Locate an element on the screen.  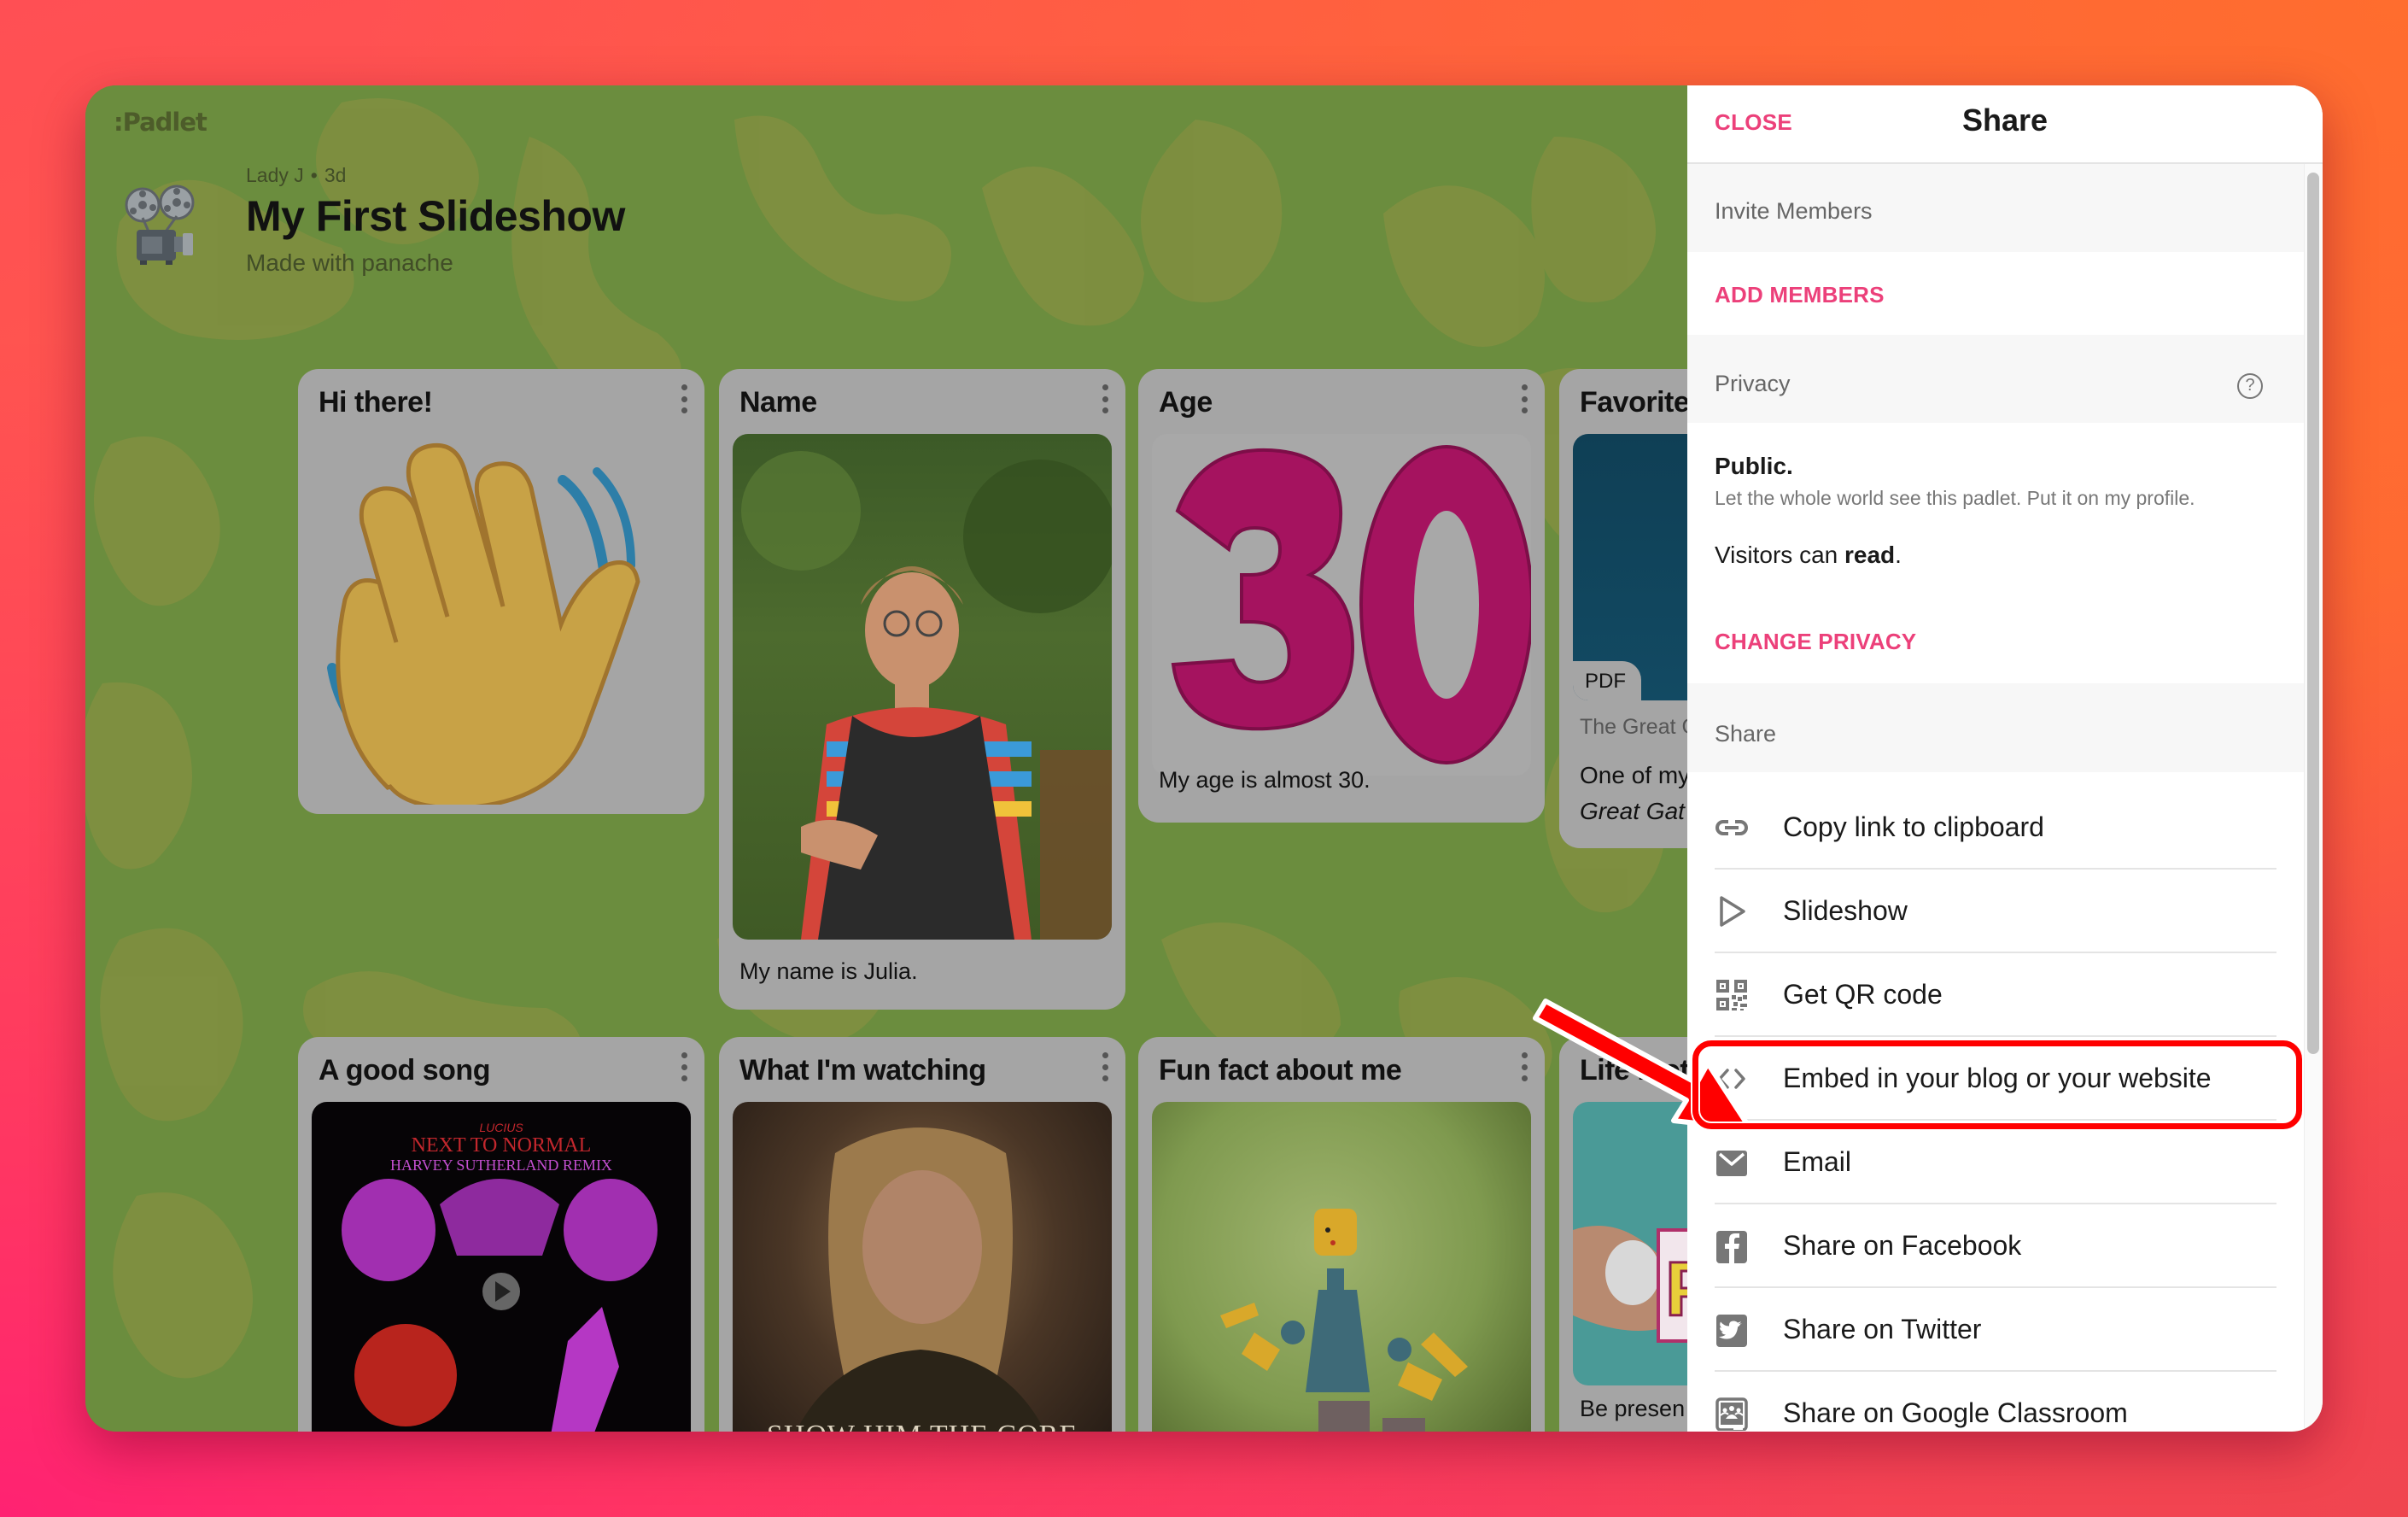
share-item-facebook: Share on Facebook is located at coordinates (1995, 1246).